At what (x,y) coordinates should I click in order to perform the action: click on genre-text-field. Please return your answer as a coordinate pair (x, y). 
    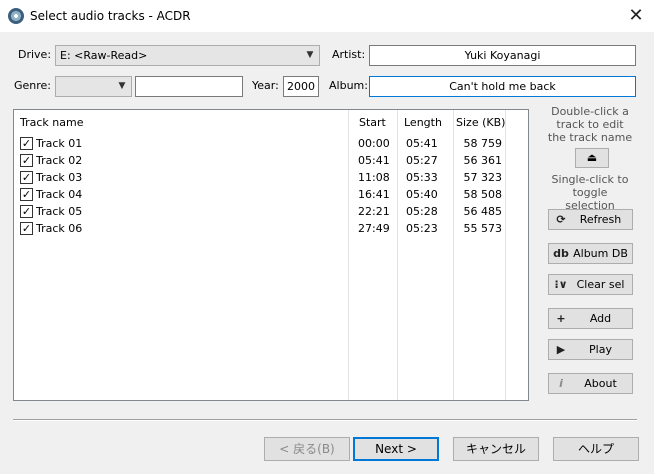
    Looking at the image, I should click on (189, 86).